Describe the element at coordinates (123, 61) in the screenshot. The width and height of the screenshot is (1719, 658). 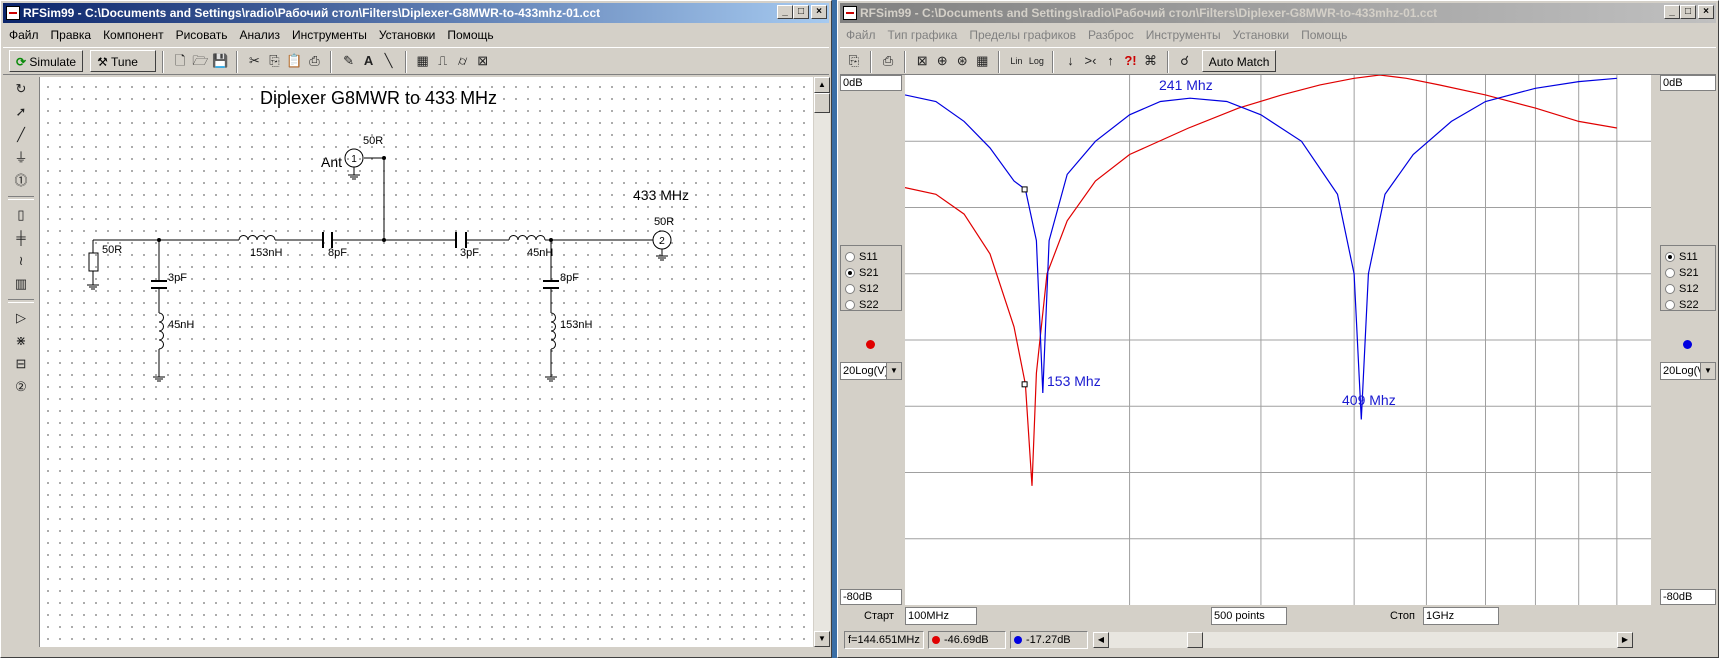
I see `tune-button: ⚒ Tune` at that location.